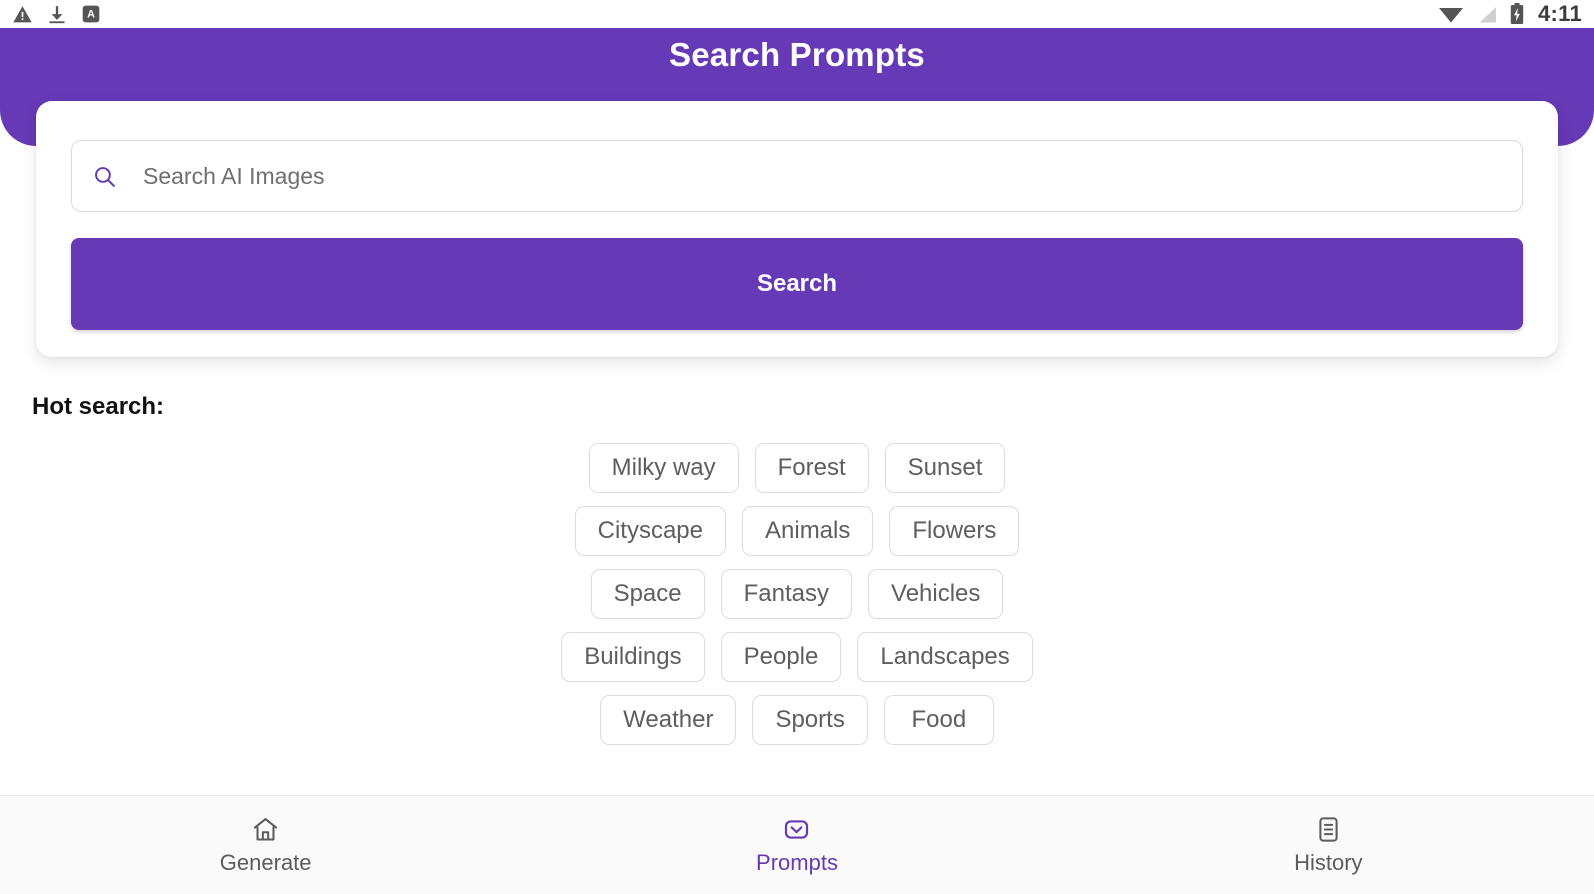 The height and width of the screenshot is (894, 1594). What do you see at coordinates (797, 284) in the screenshot?
I see `search-button: Search` at bounding box center [797, 284].